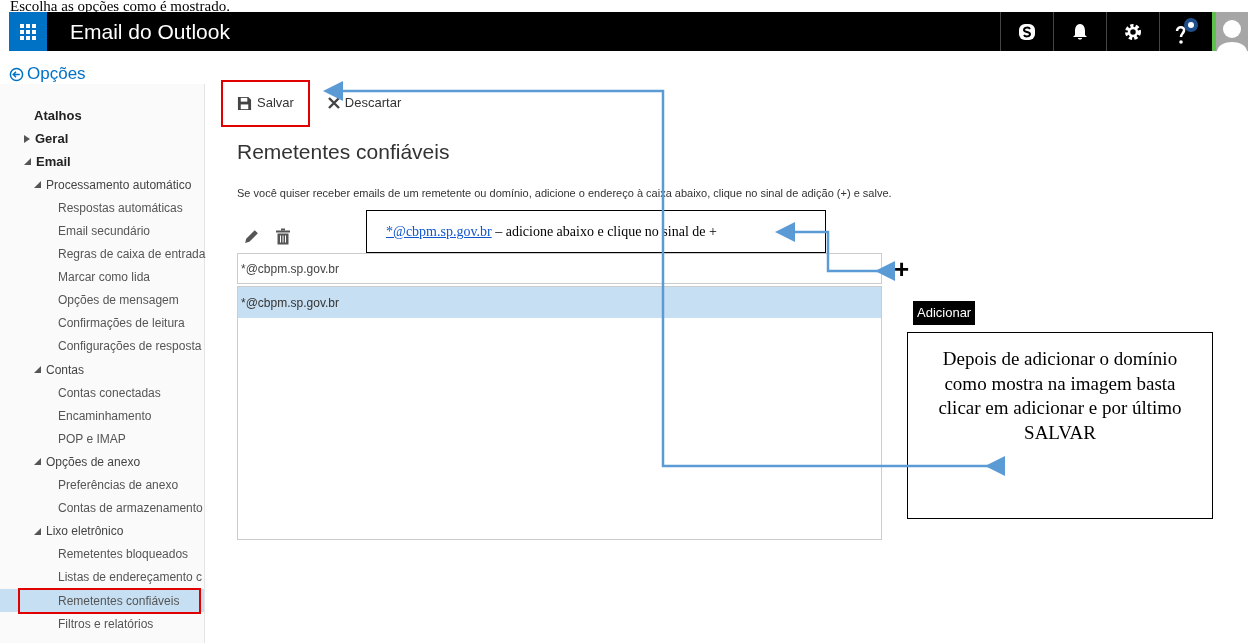 This screenshot has height=643, width=1248. Describe the element at coordinates (251, 236) in the screenshot. I see `pencil-icon` at that location.